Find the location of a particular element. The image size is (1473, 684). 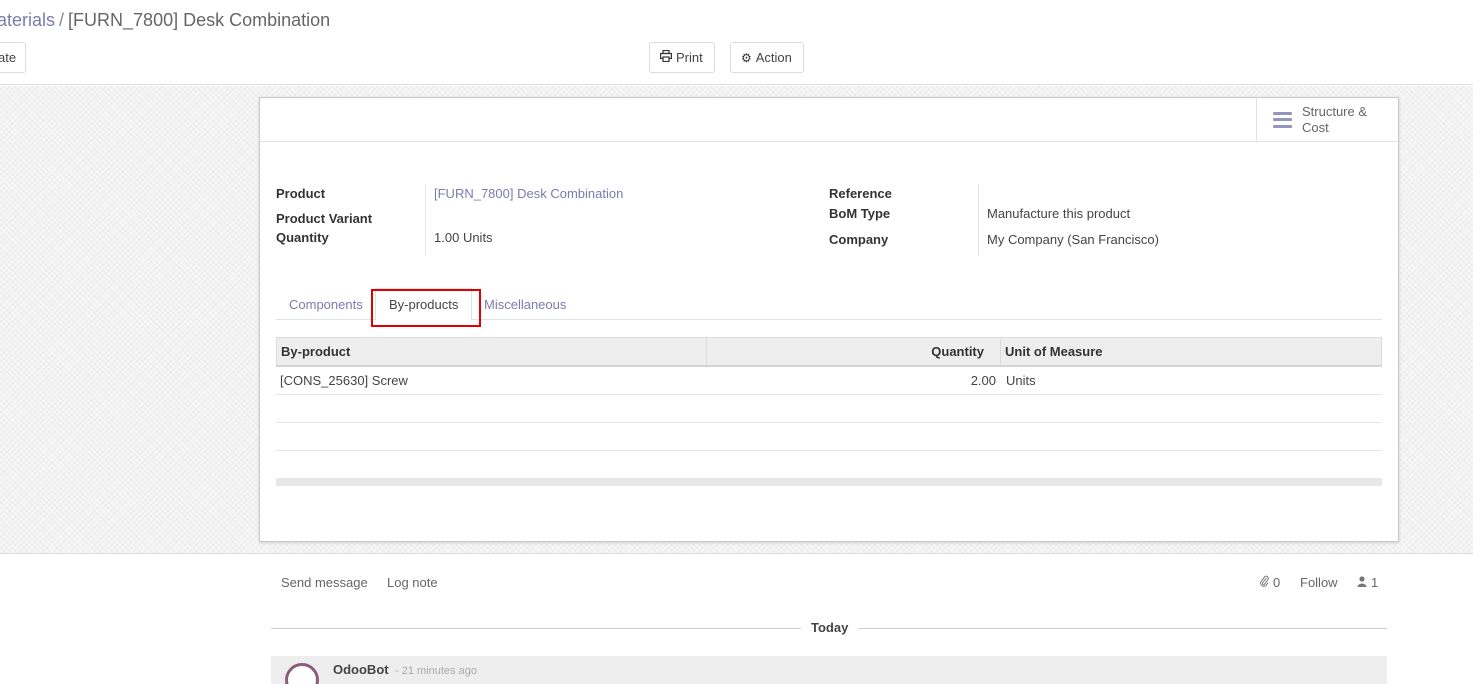

send-message-button: Send message is located at coordinates (324, 582).